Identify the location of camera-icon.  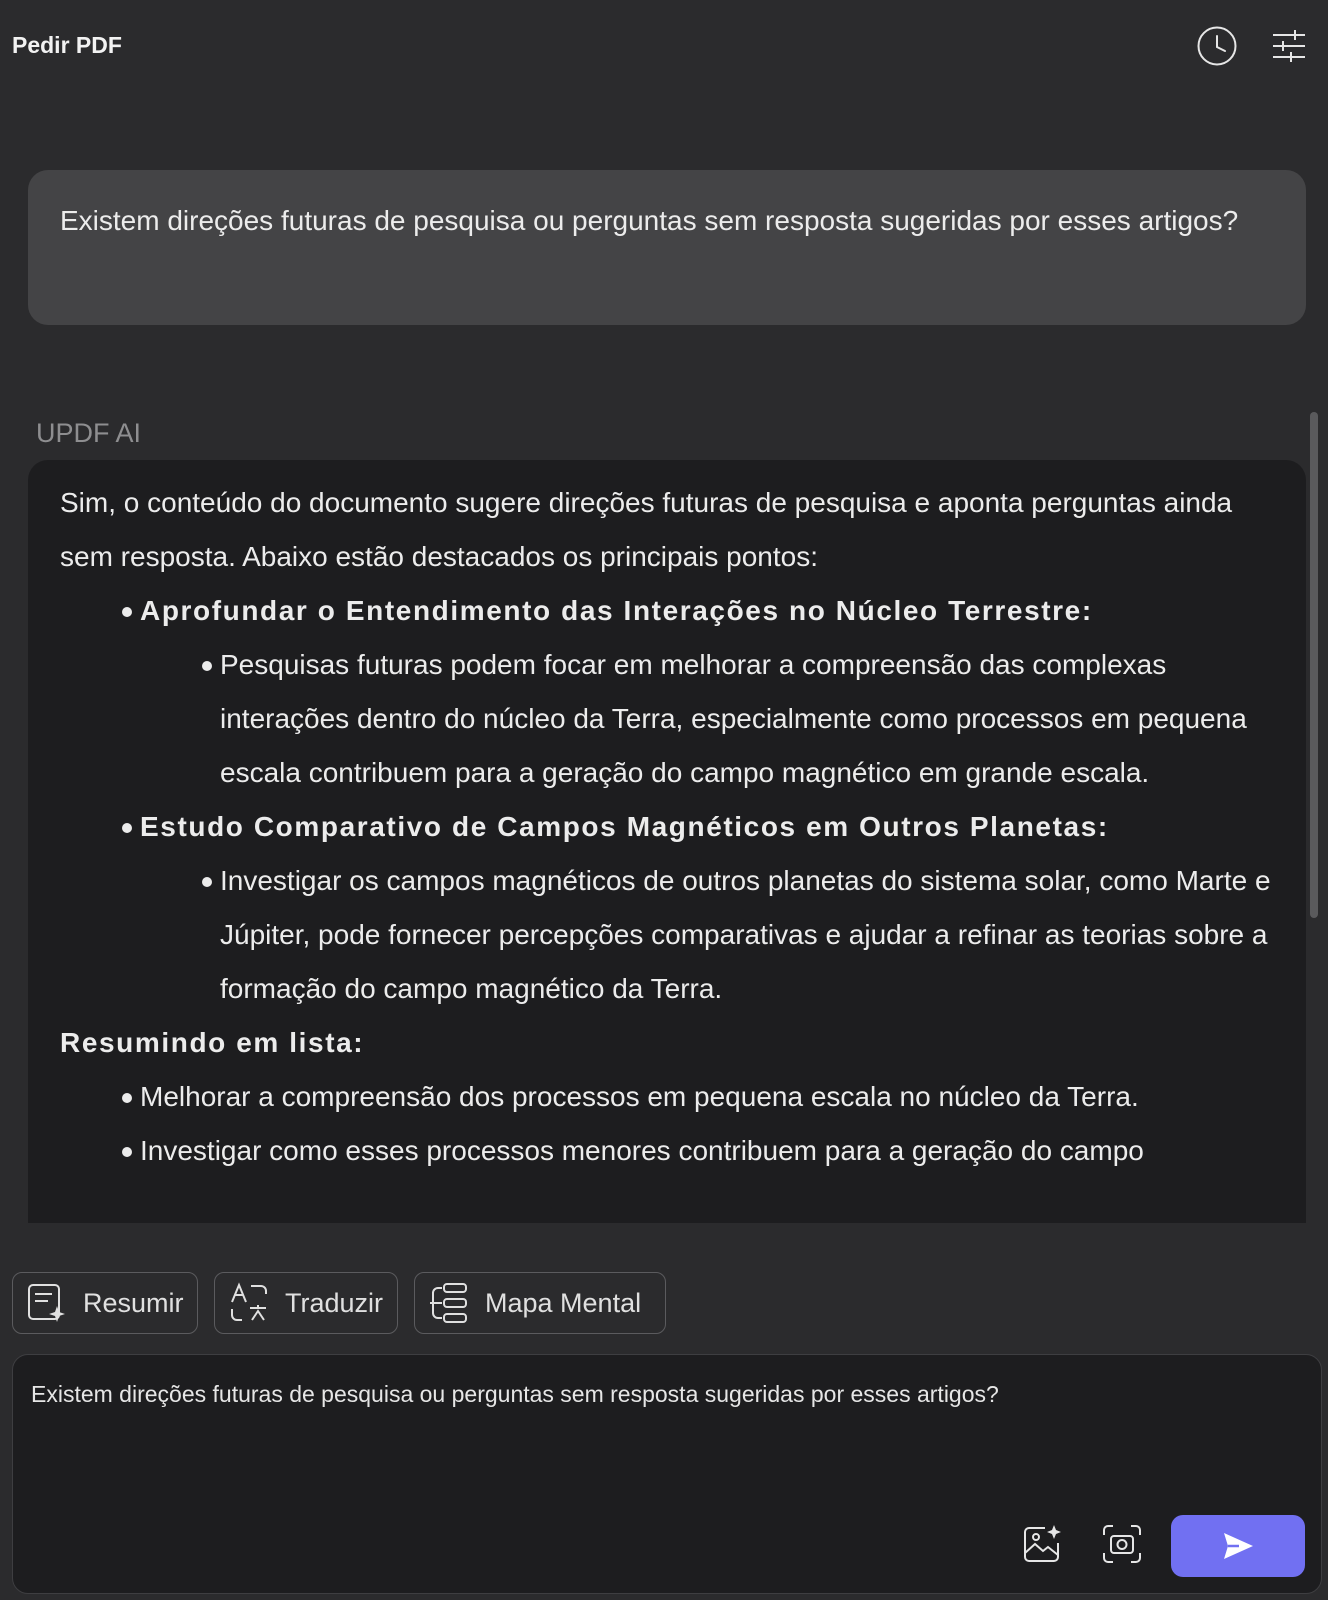
(1122, 1544).